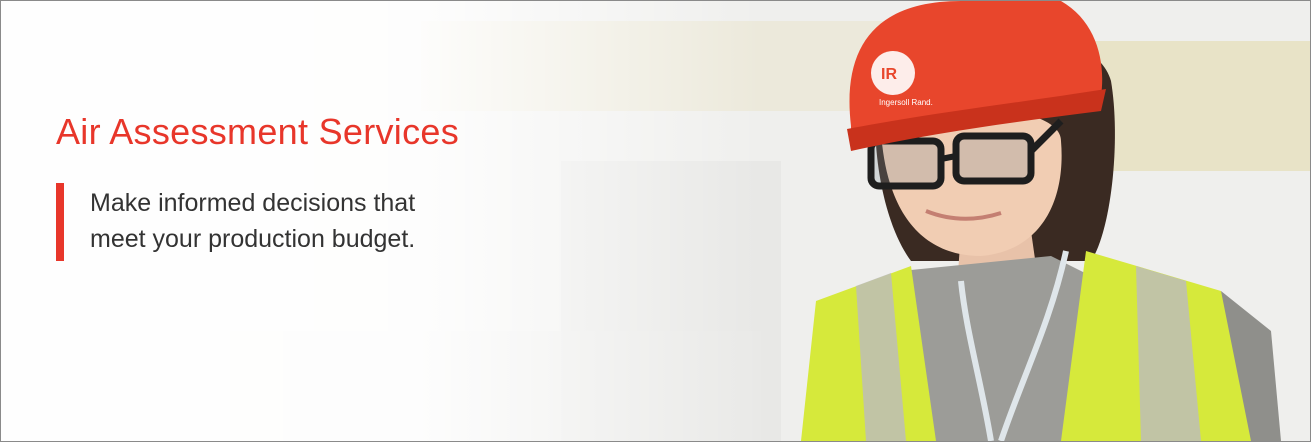 The height and width of the screenshot is (442, 1311). Describe the element at coordinates (60, 222) in the screenshot. I see `accent-bar` at that location.